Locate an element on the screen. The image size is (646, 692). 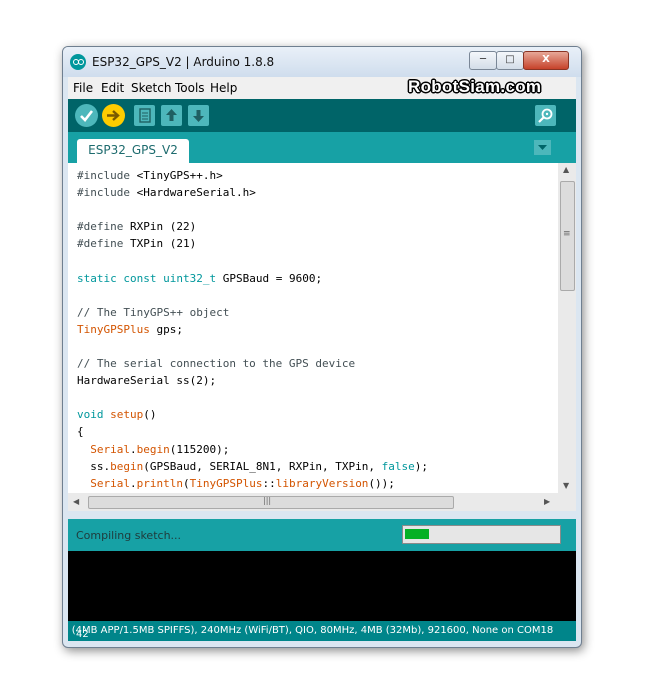
title-bar: ESP32_GPS_V2 | Arduino 1.8.8 ─ □ X is located at coordinates (322, 62).